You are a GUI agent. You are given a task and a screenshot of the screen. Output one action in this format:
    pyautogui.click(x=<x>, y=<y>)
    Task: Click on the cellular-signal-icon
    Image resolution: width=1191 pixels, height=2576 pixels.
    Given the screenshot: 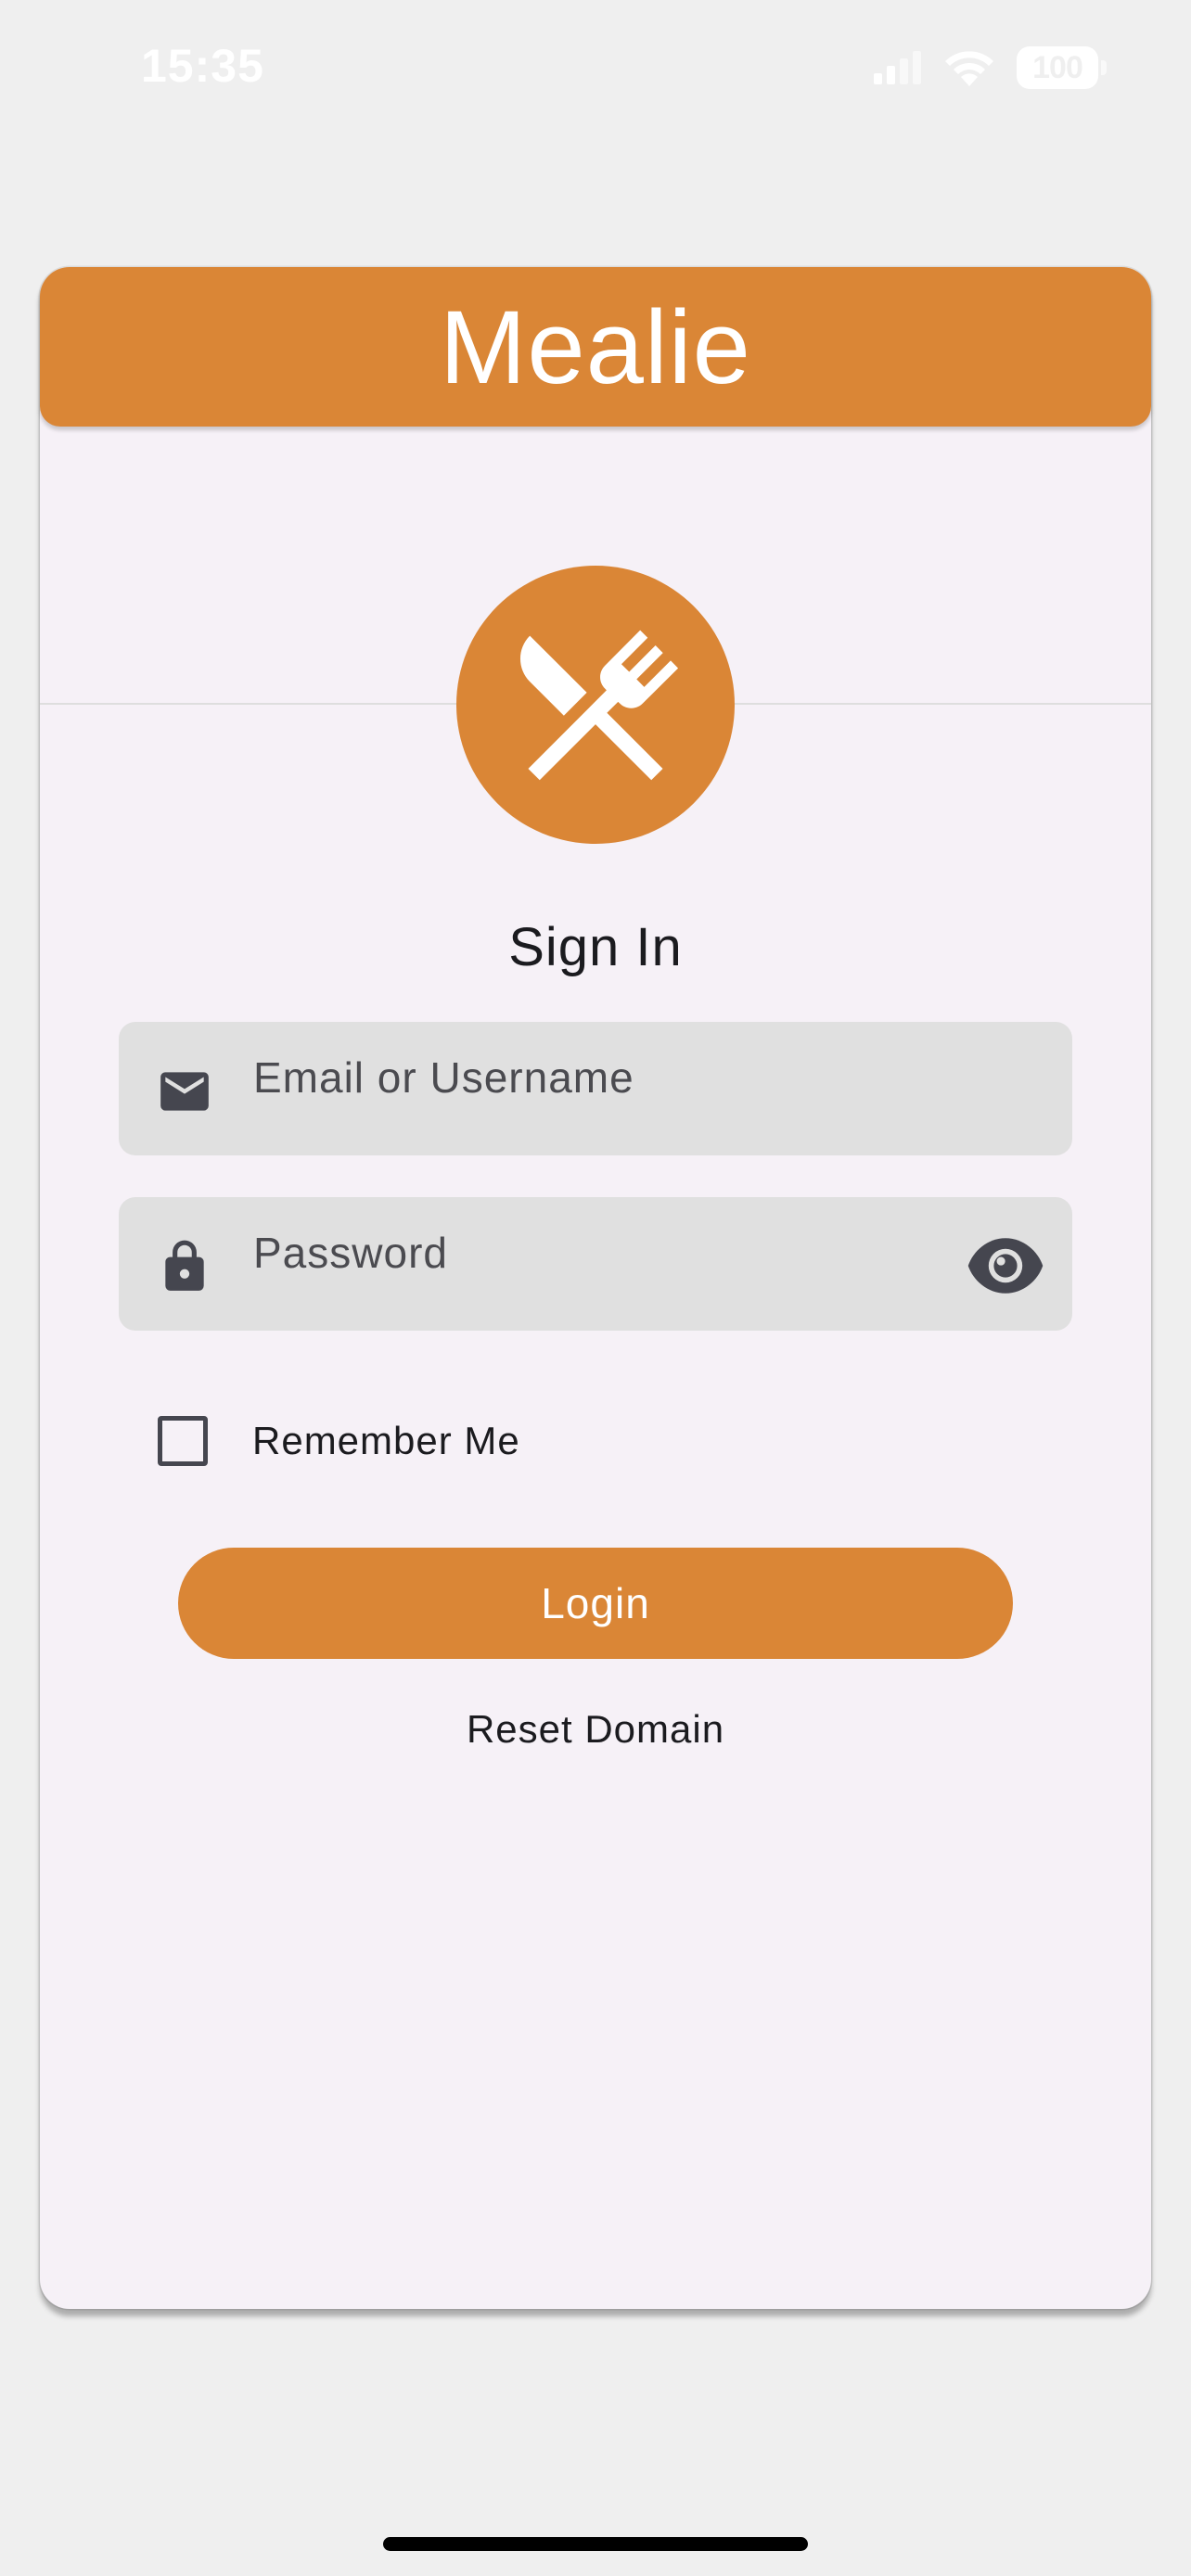 What is the action you would take?
    pyautogui.click(x=897, y=67)
    